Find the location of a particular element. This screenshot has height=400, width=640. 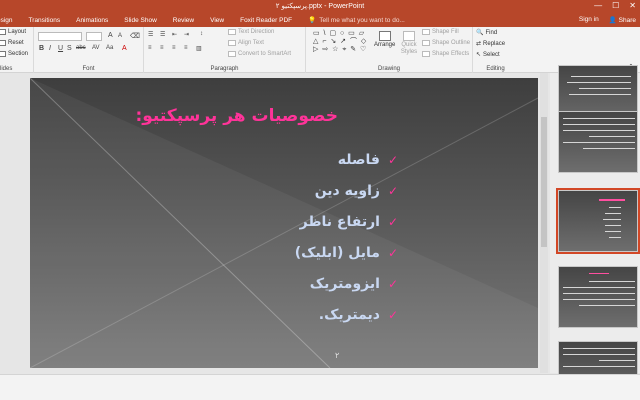

align-right-icon: ≡ is located at coordinates (174, 48).